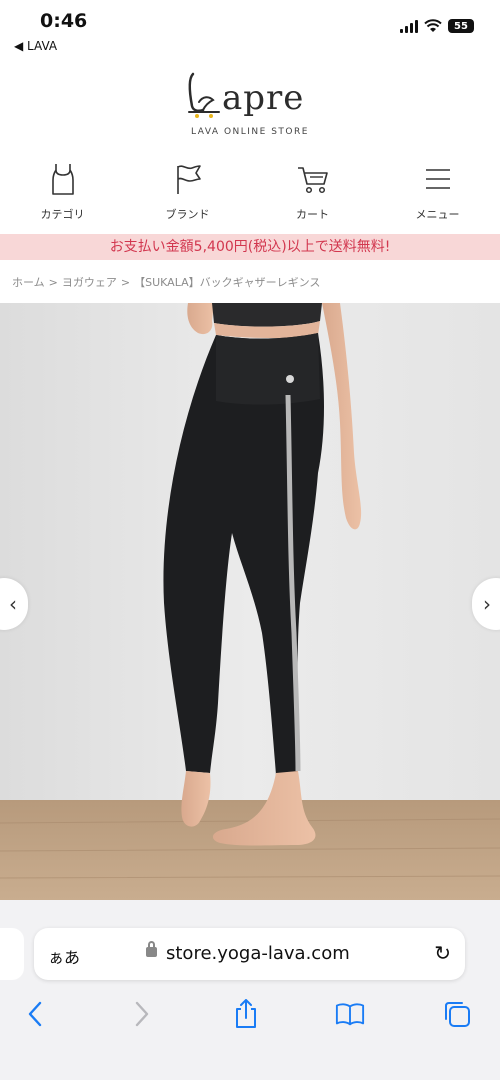 The height and width of the screenshot is (1080, 500). What do you see at coordinates (442, 953) in the screenshot?
I see `reload-button: ↻` at bounding box center [442, 953].